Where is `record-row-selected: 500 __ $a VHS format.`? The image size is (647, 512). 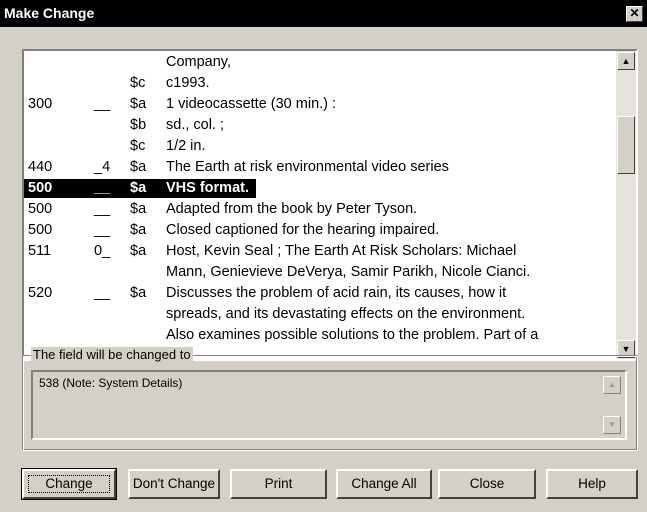 record-row-selected: 500 __ $a VHS format. is located at coordinates (320, 188).